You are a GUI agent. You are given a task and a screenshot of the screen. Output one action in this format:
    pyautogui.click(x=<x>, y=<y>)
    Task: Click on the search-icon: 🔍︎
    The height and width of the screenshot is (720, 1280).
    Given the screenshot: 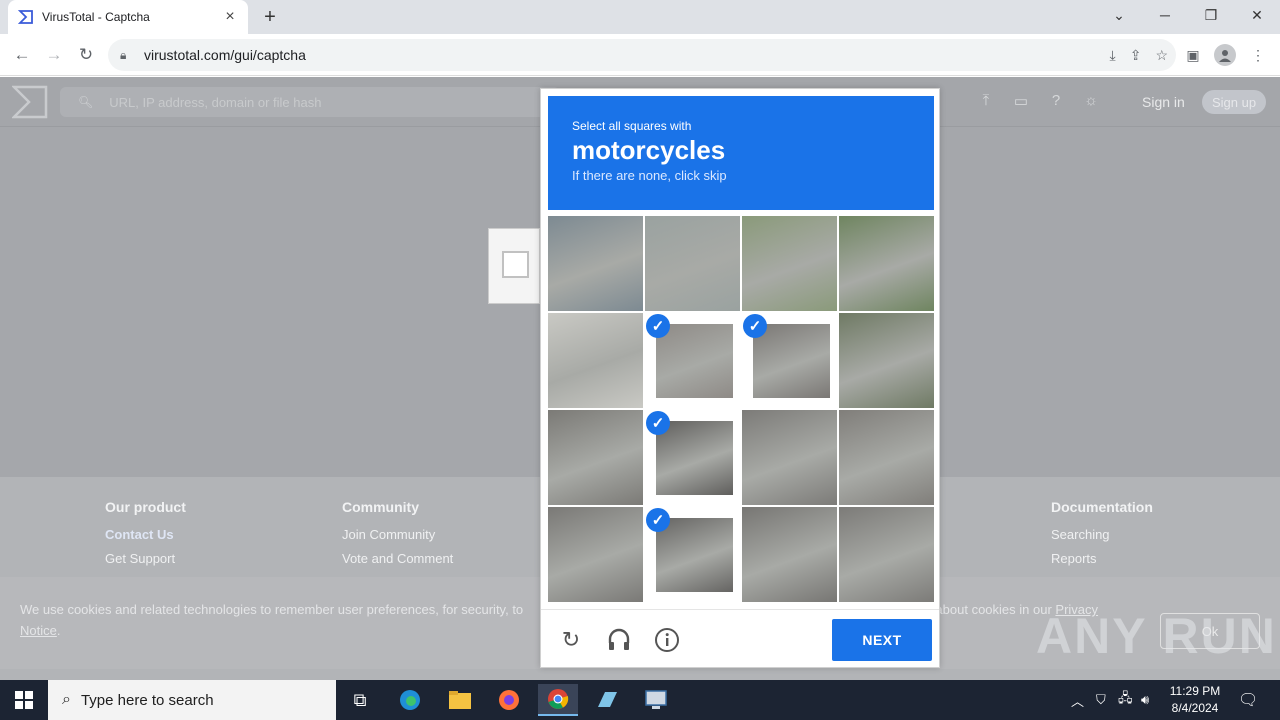 What is the action you would take?
    pyautogui.click(x=86, y=102)
    